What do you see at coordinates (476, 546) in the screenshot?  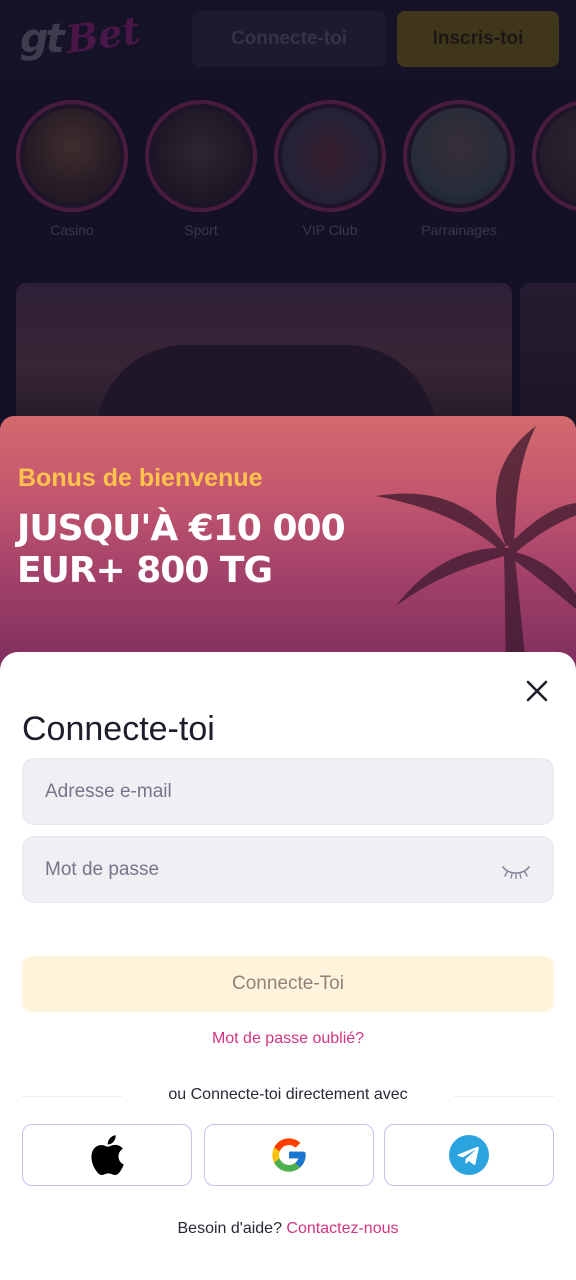 I see `palm-tree-icon` at bounding box center [476, 546].